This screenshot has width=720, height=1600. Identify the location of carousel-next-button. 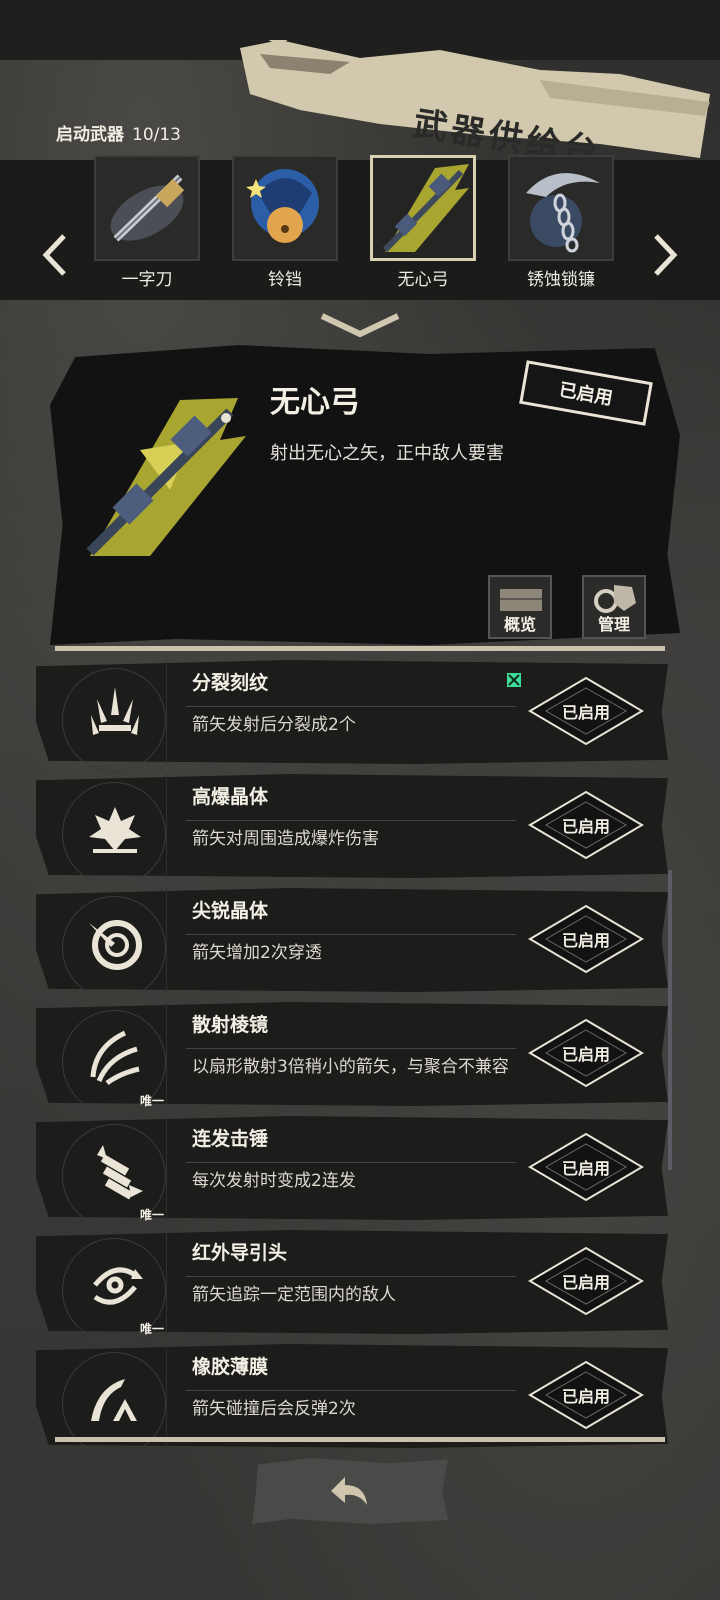
(665, 255).